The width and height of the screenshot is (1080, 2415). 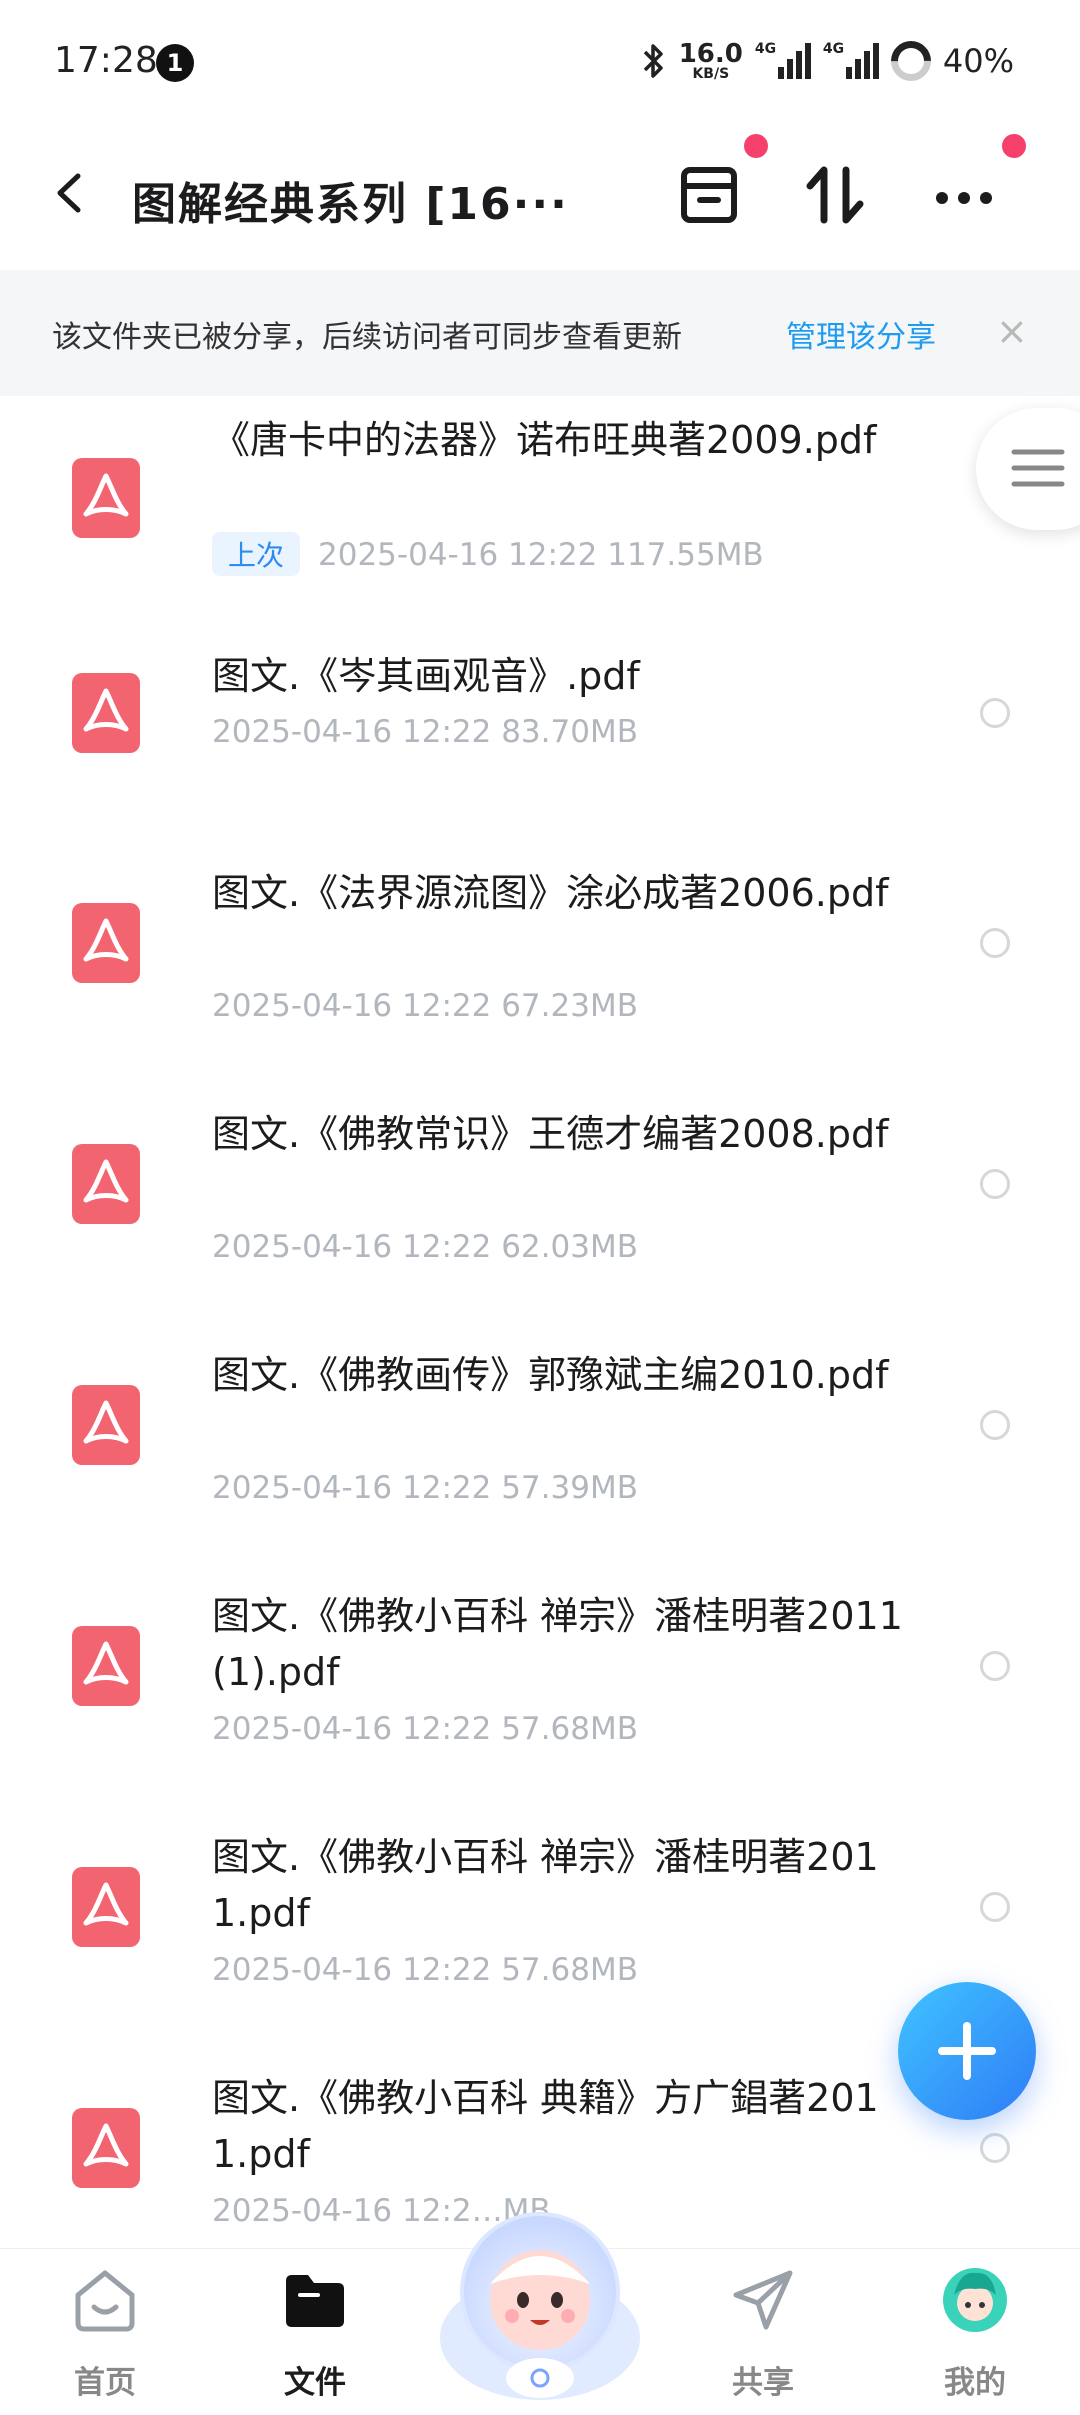 I want to click on list-item: 图文.《岑其画观音》.pdf 2025-04-16 12:22 83.70MB, so click(x=540, y=720).